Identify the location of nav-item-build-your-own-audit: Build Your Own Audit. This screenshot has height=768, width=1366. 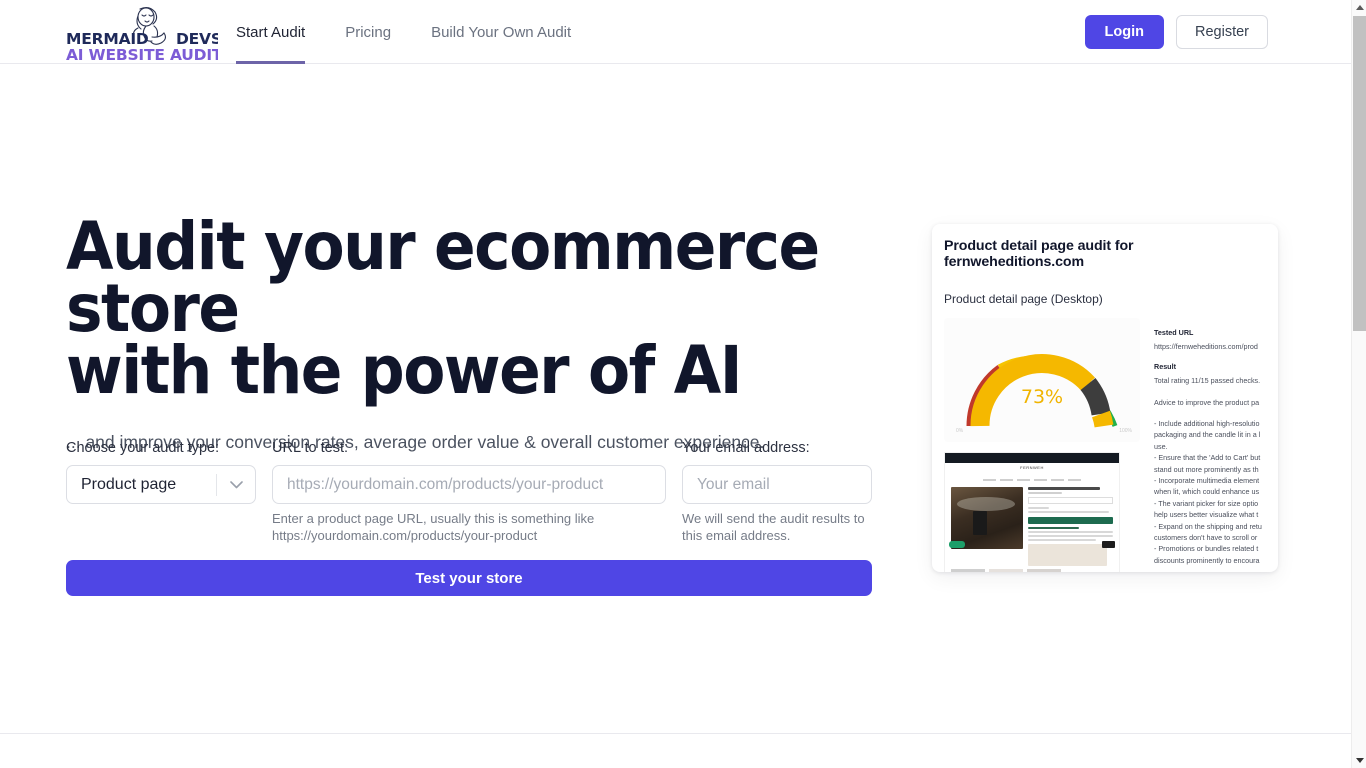
(501, 32).